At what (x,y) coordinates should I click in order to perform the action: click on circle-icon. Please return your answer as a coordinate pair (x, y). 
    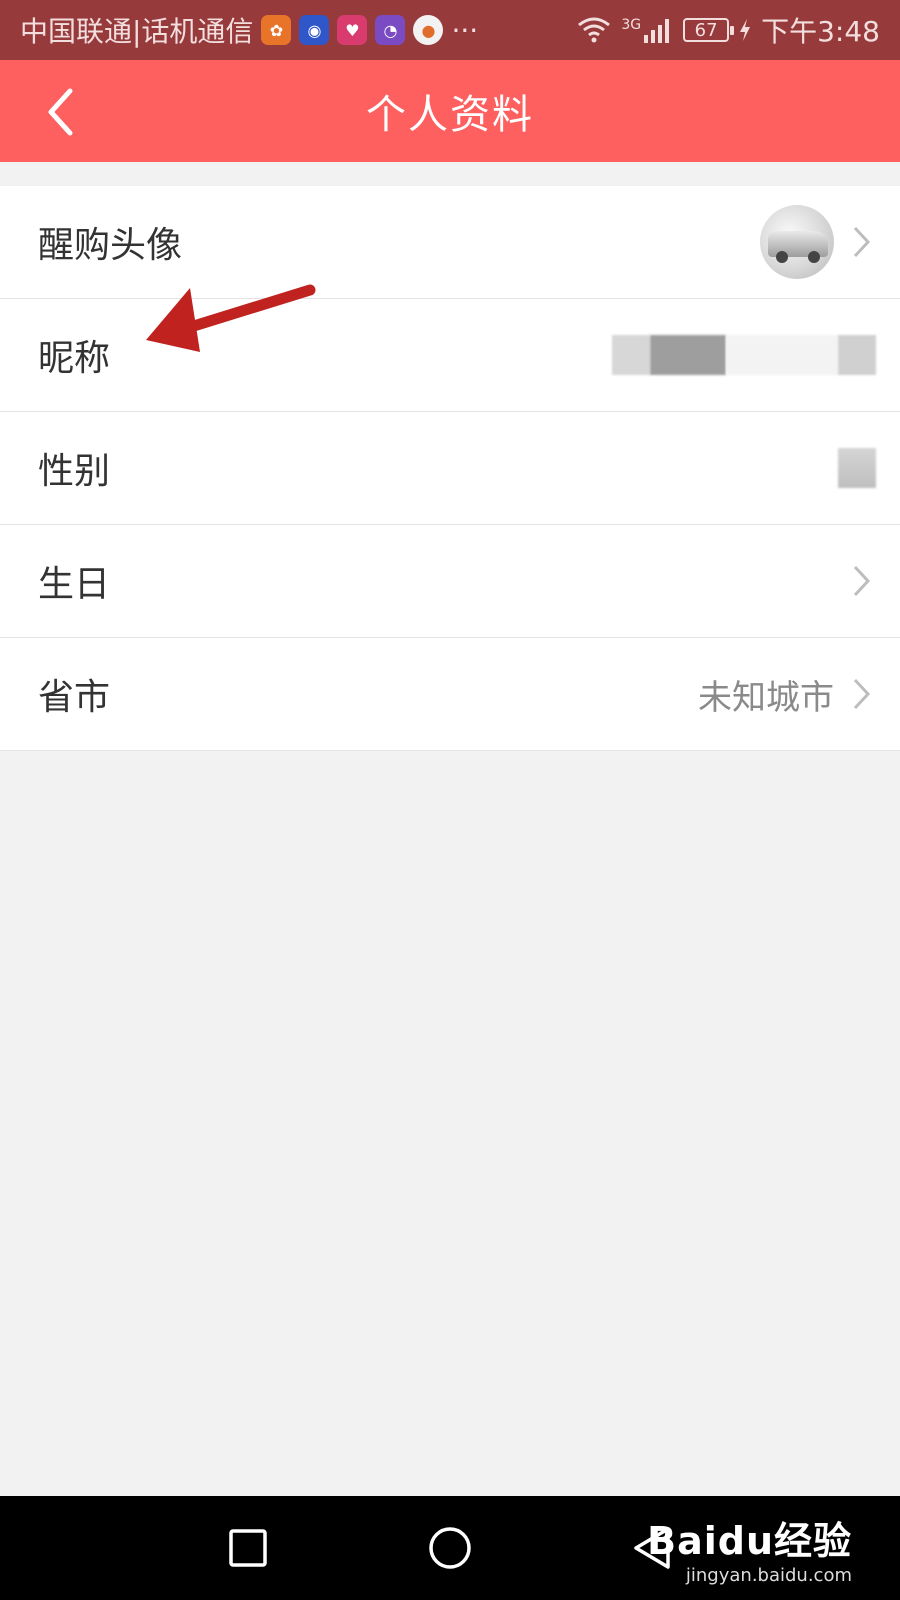
    Looking at the image, I should click on (450, 1548).